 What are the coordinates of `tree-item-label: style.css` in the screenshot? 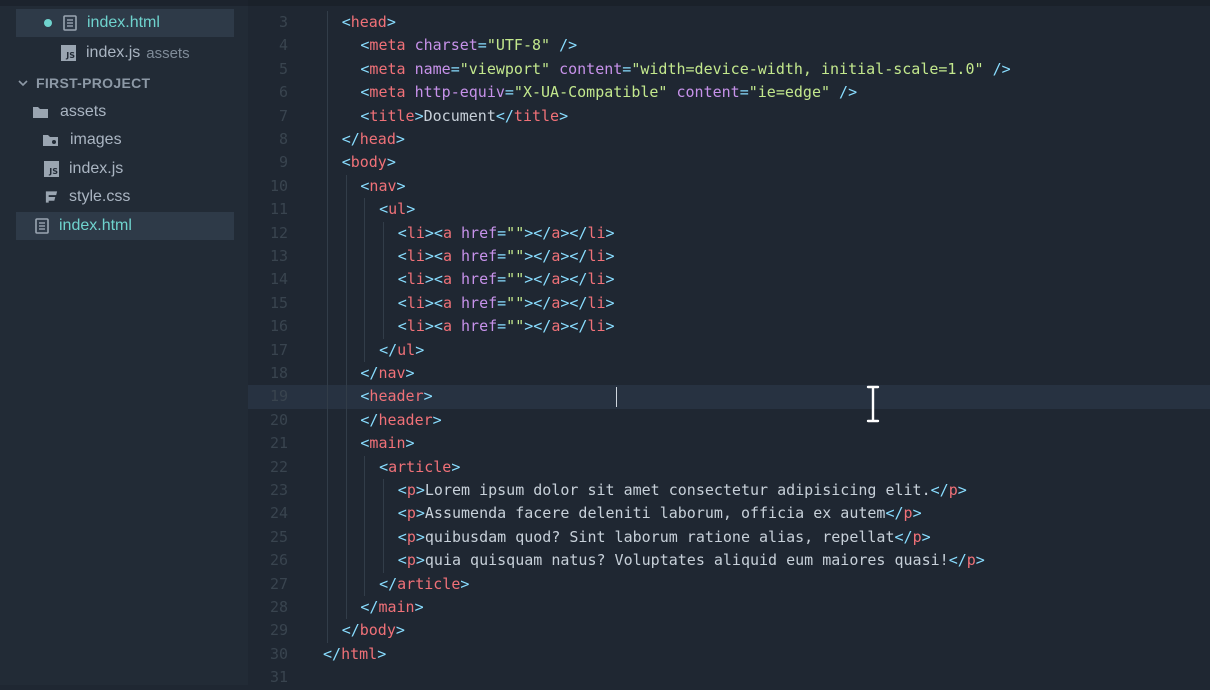 It's located at (100, 196).